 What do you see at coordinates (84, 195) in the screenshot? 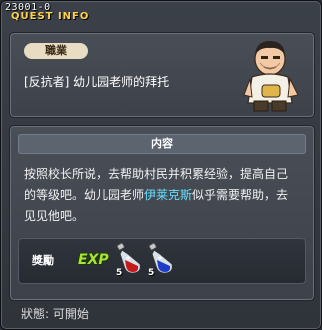
I see `desc-line-2a: 的等级吧。幼儿园老师` at bounding box center [84, 195].